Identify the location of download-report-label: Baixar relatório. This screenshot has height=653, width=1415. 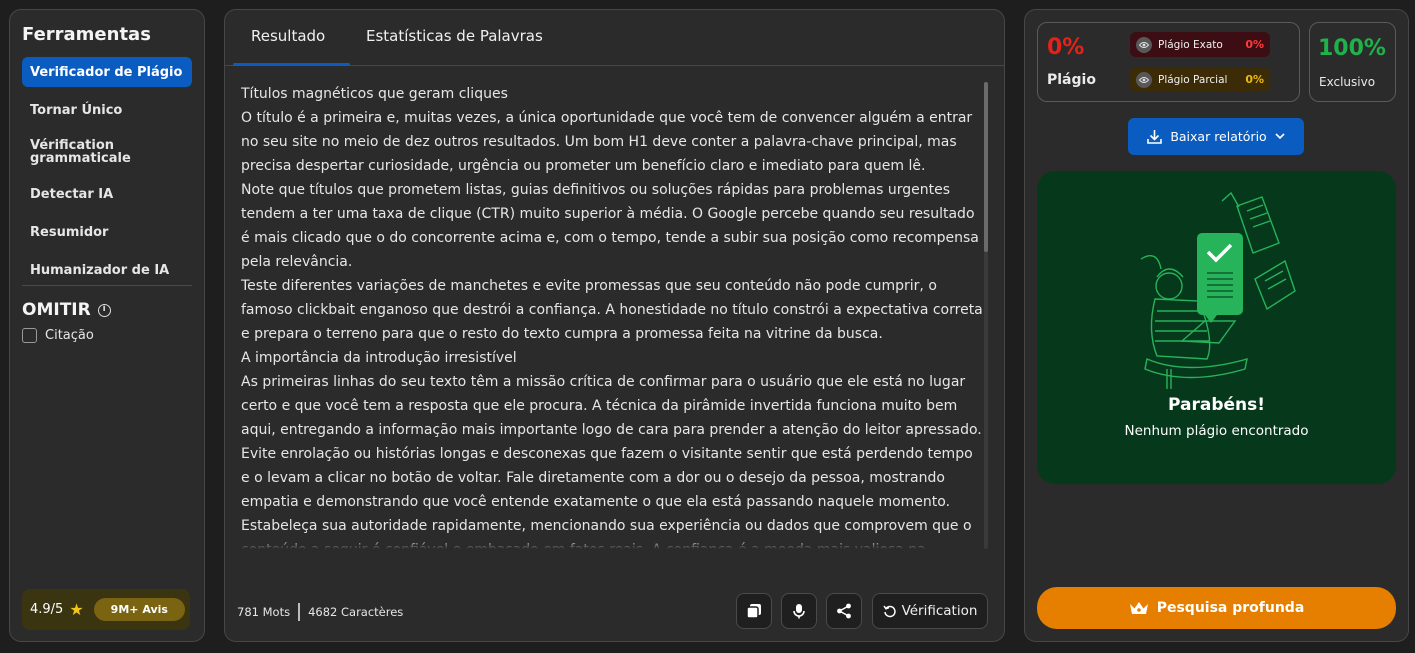
(1218, 136).